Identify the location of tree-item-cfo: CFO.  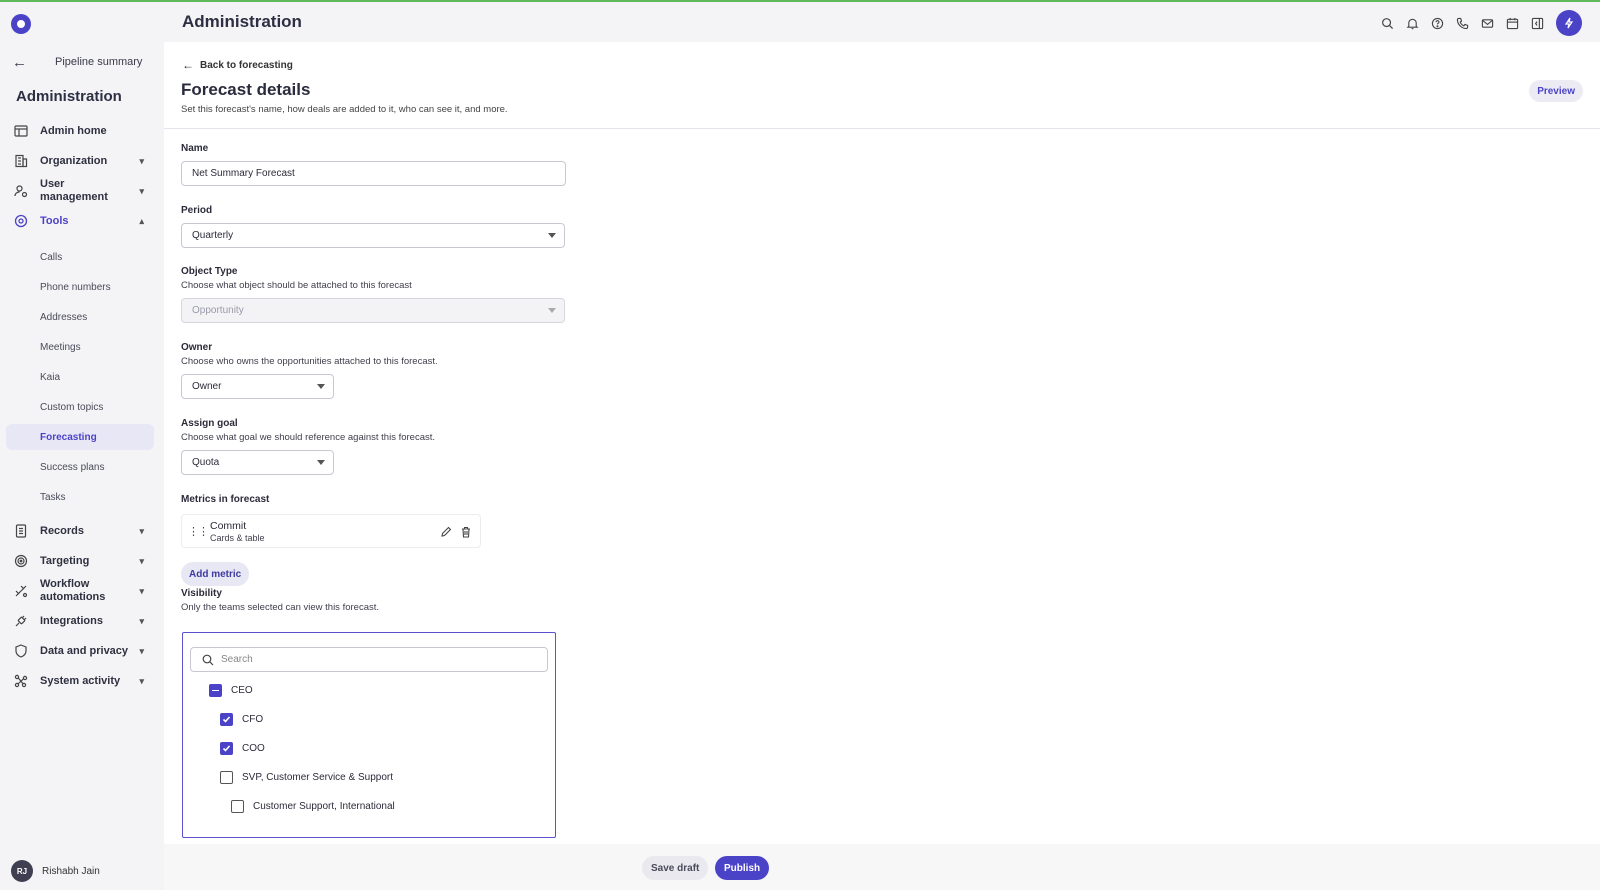
(241, 719).